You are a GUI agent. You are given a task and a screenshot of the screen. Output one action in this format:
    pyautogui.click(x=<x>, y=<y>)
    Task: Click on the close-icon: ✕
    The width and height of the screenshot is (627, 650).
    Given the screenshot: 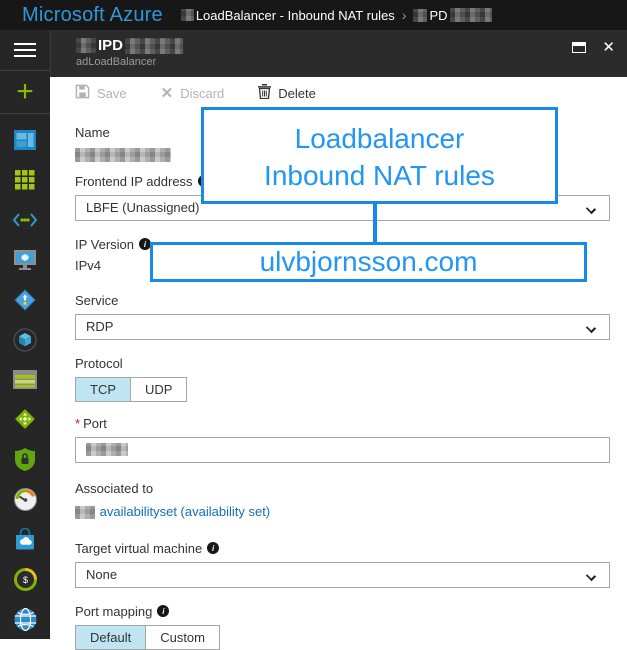 What is the action you would take?
    pyautogui.click(x=608, y=47)
    